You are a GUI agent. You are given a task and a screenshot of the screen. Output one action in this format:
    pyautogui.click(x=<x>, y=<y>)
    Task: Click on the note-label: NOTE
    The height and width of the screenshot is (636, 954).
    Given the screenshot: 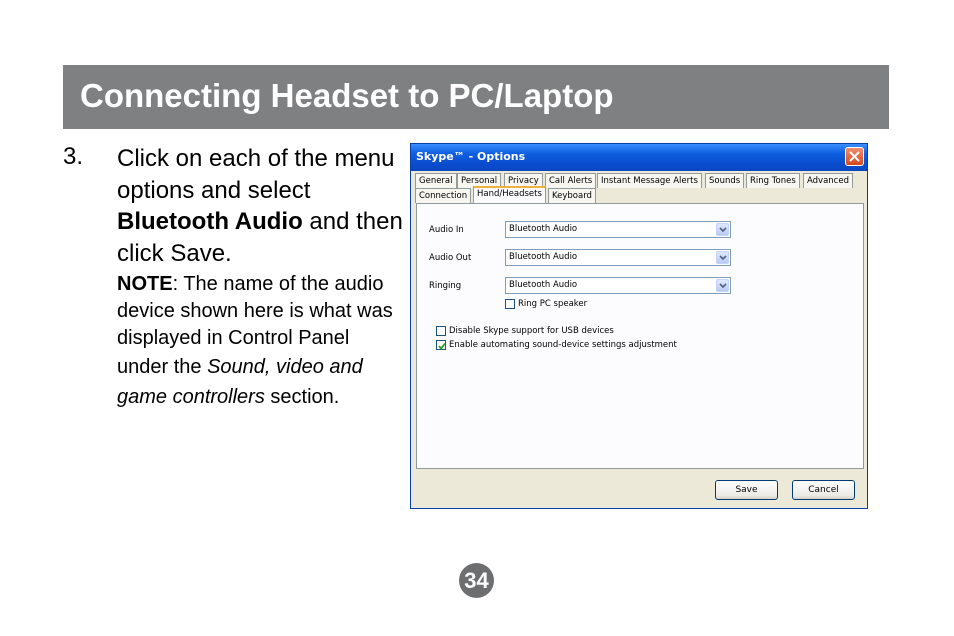 What is the action you would take?
    pyautogui.click(x=145, y=284)
    